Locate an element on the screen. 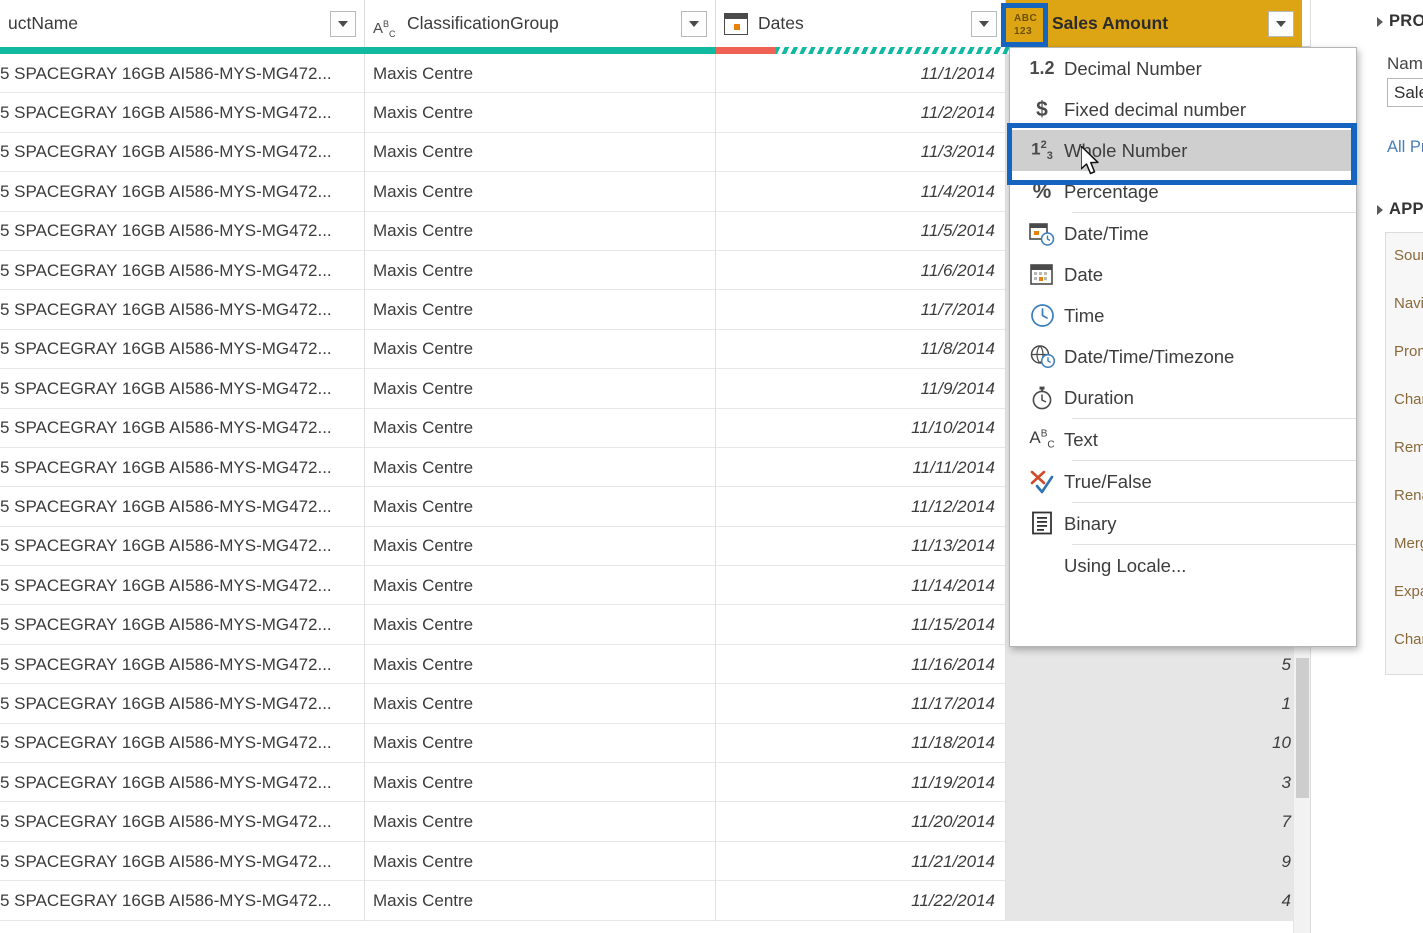 The height and width of the screenshot is (933, 1423). cell-dates: 11/2/2014 is located at coordinates (861, 113).